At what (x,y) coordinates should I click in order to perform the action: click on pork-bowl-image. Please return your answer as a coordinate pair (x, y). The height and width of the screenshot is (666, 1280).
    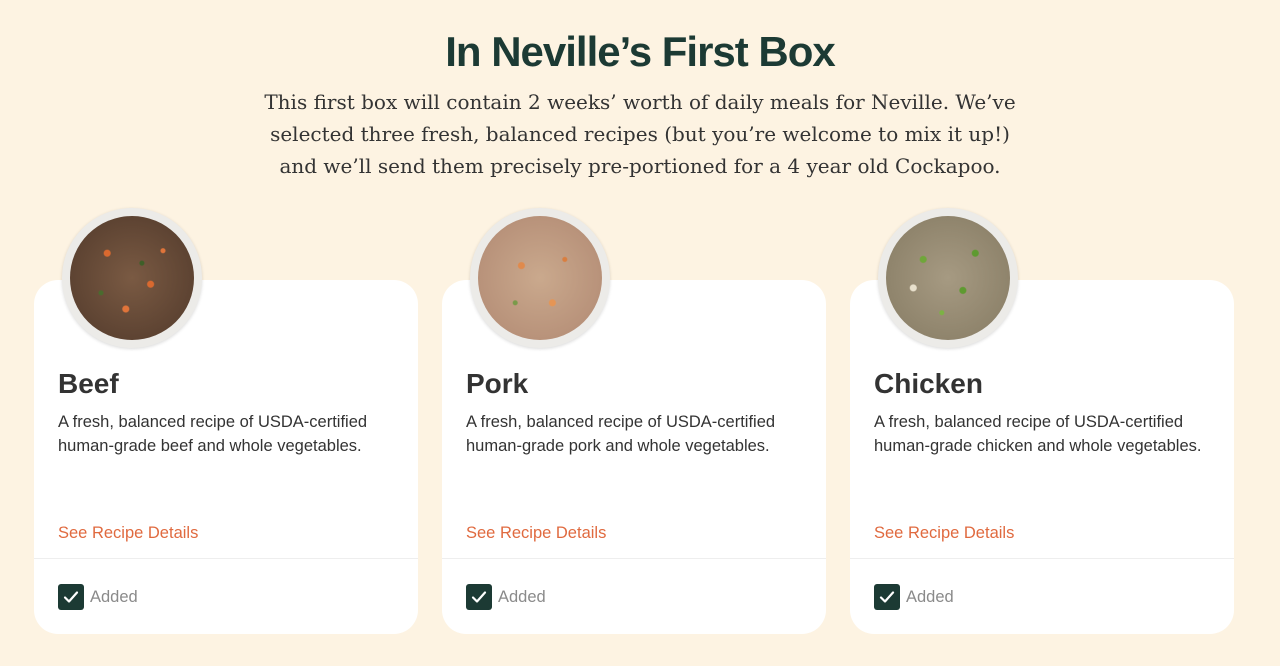
    Looking at the image, I should click on (540, 278).